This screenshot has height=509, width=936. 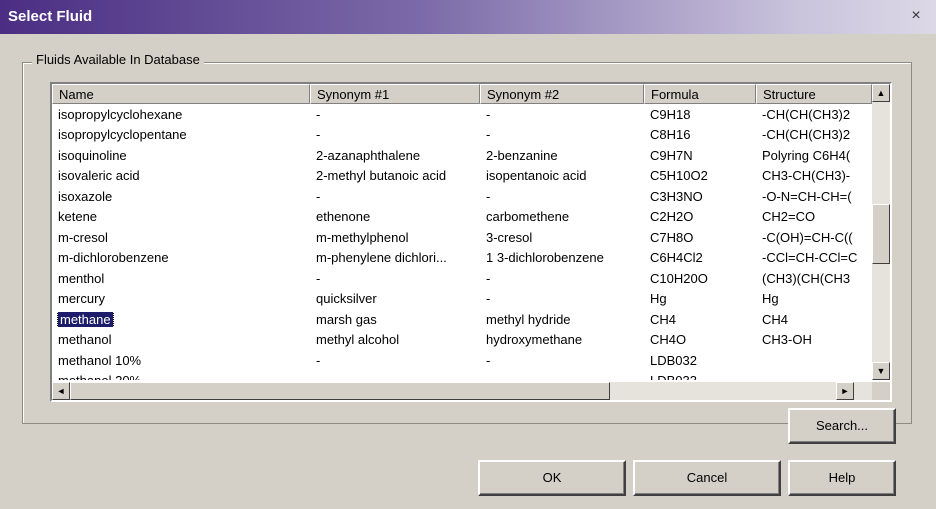 I want to click on scroll-left-icon: ◄, so click(x=61, y=391).